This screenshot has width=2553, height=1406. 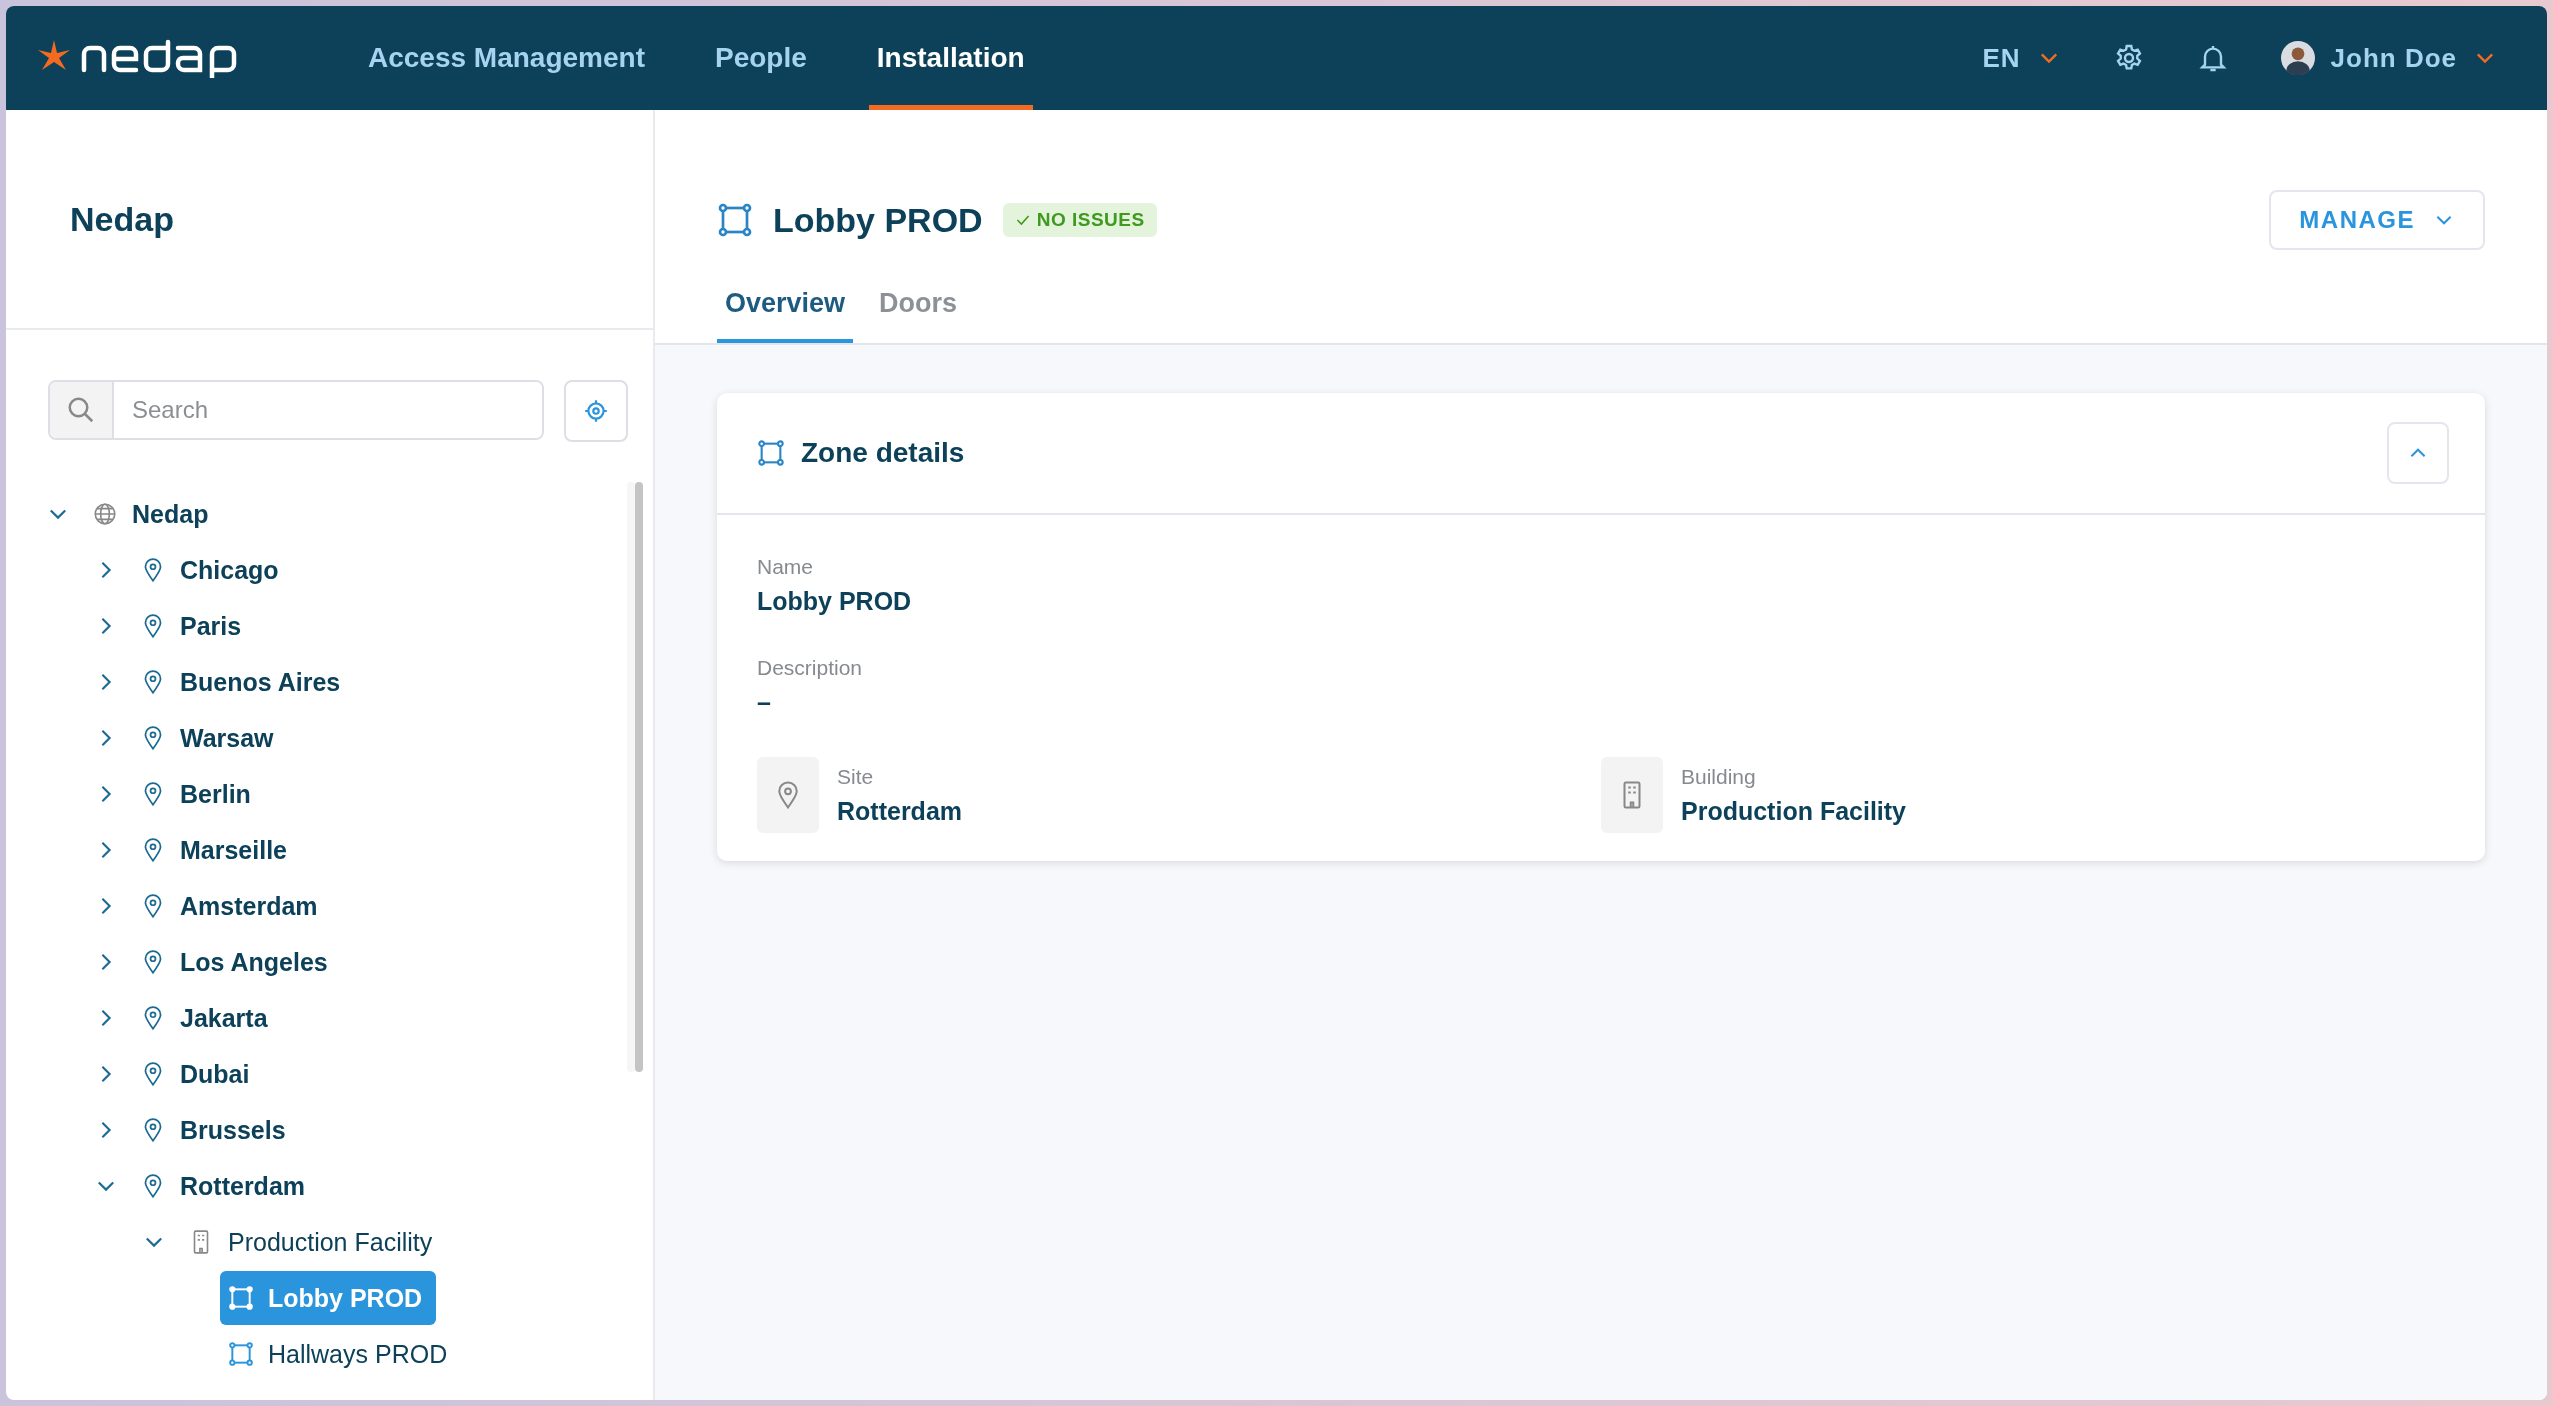 What do you see at coordinates (2297, 58) in the screenshot?
I see `avatar-icon` at bounding box center [2297, 58].